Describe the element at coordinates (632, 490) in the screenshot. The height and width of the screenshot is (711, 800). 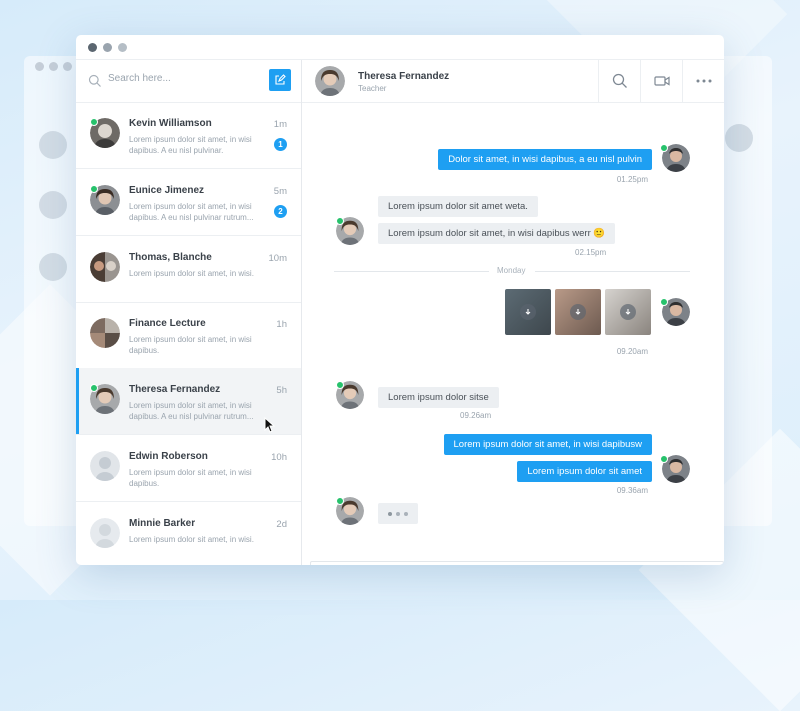
I see `message-time: 09.36am` at that location.